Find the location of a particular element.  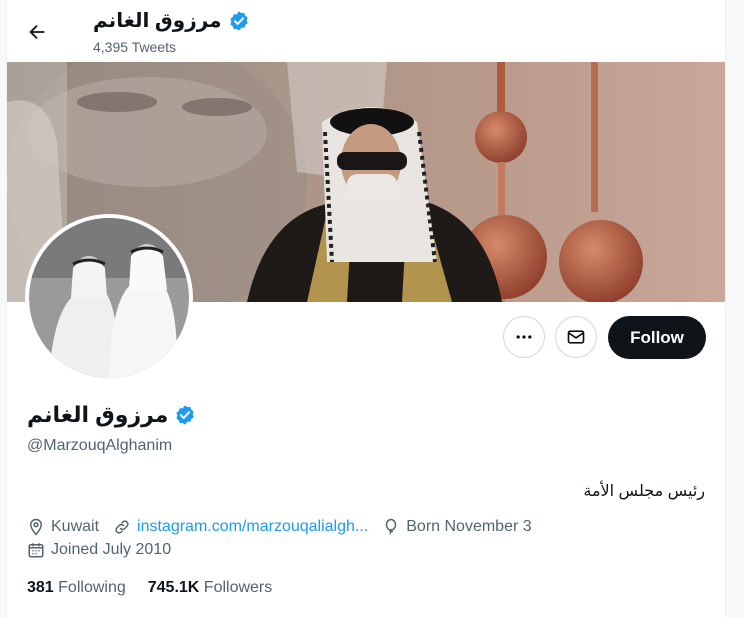

profile-avatar is located at coordinates (109, 298).